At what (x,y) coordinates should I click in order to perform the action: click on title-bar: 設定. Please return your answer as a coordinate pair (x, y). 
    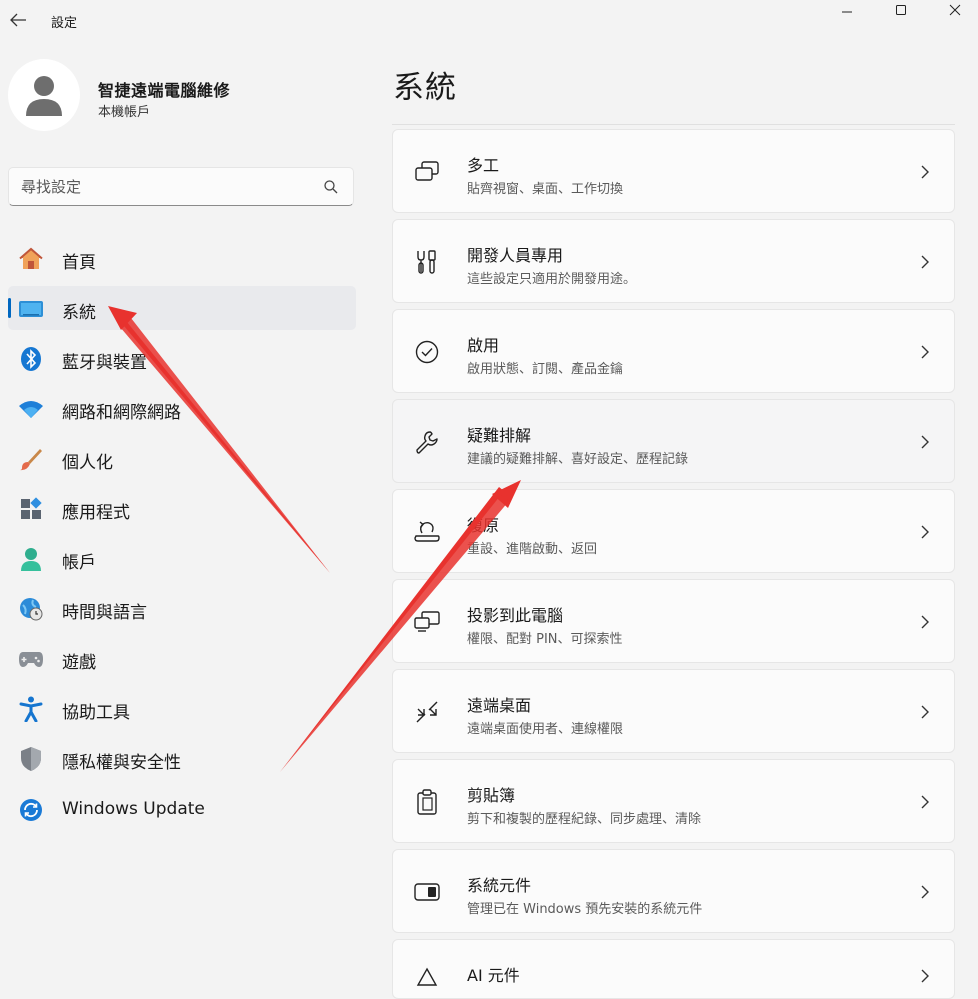
    Looking at the image, I should click on (489, 21).